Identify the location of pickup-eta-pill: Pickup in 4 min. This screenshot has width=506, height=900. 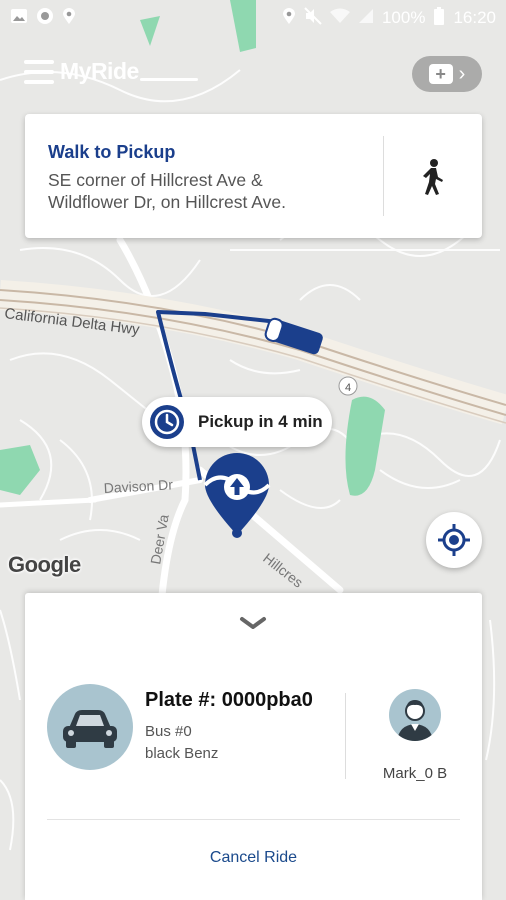
(237, 422).